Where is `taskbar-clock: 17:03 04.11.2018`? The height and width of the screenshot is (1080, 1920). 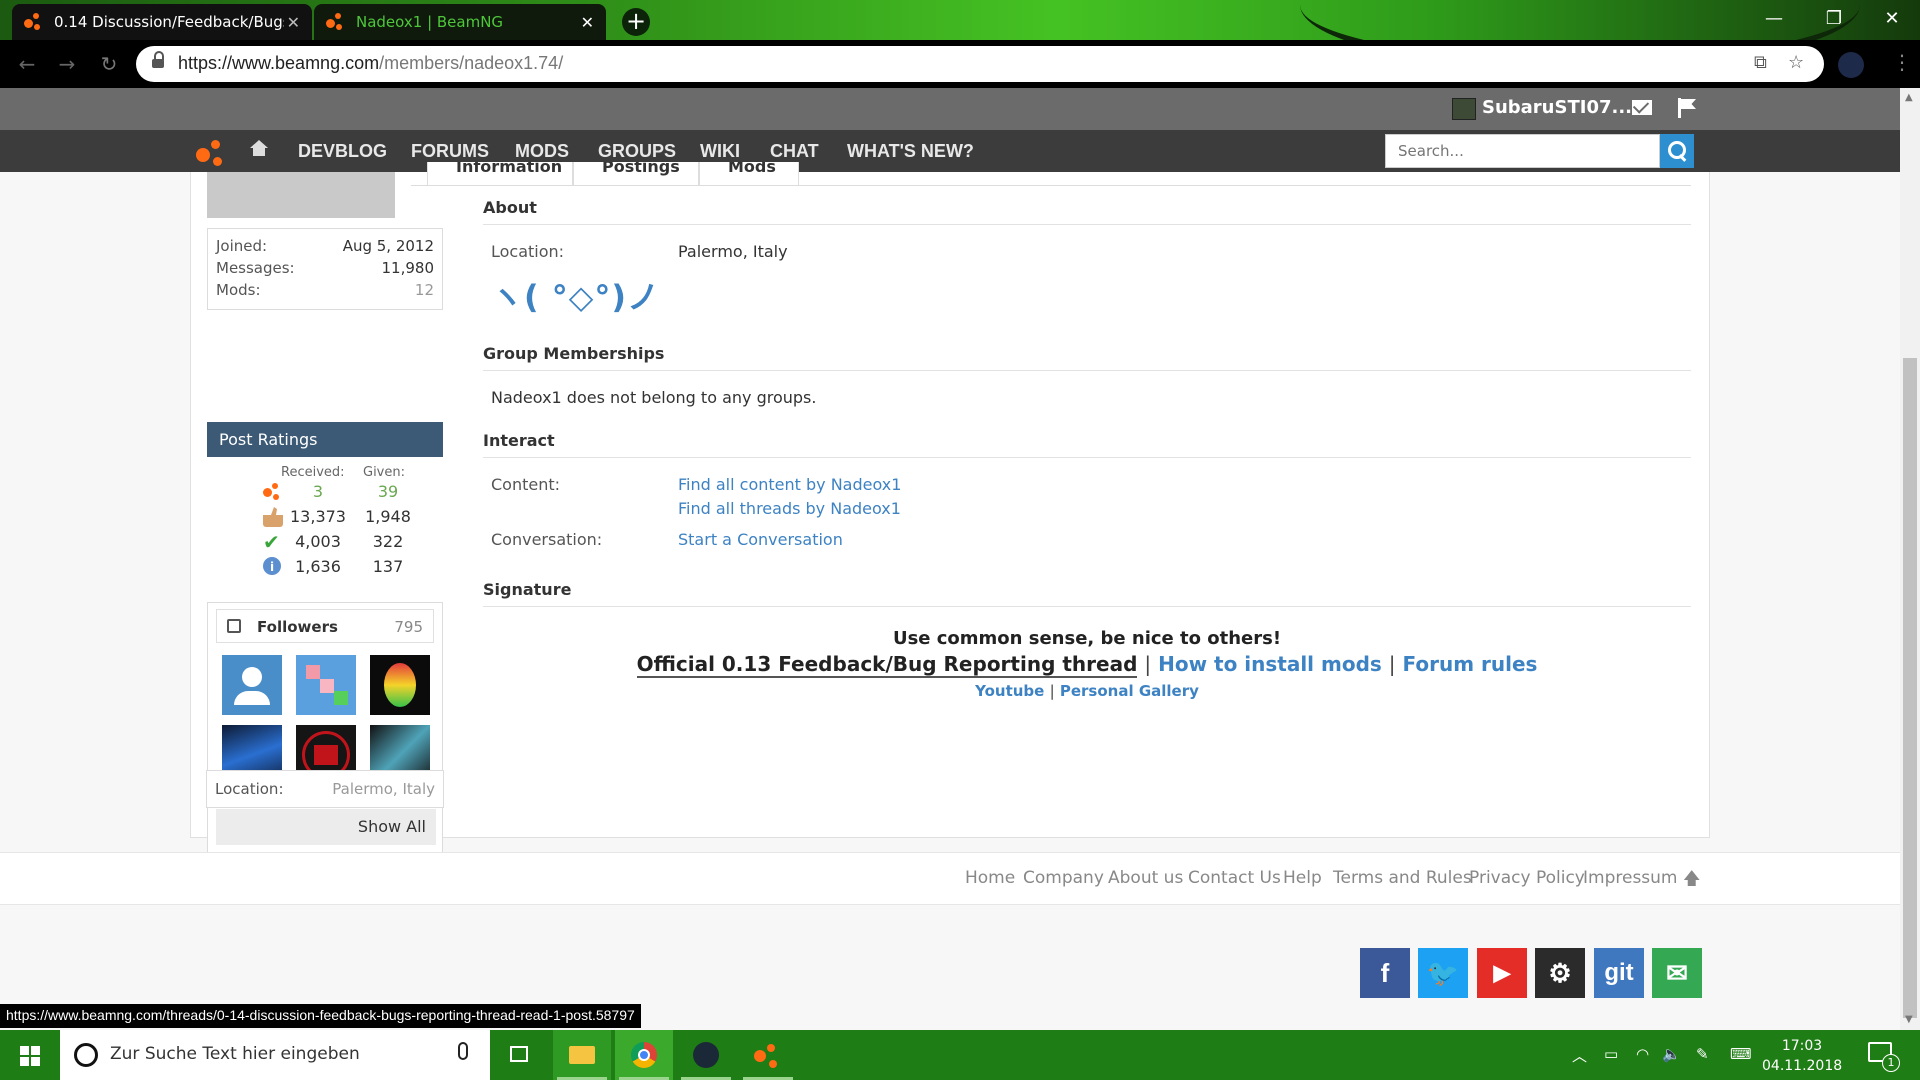 taskbar-clock: 17:03 04.11.2018 is located at coordinates (1802, 1056).